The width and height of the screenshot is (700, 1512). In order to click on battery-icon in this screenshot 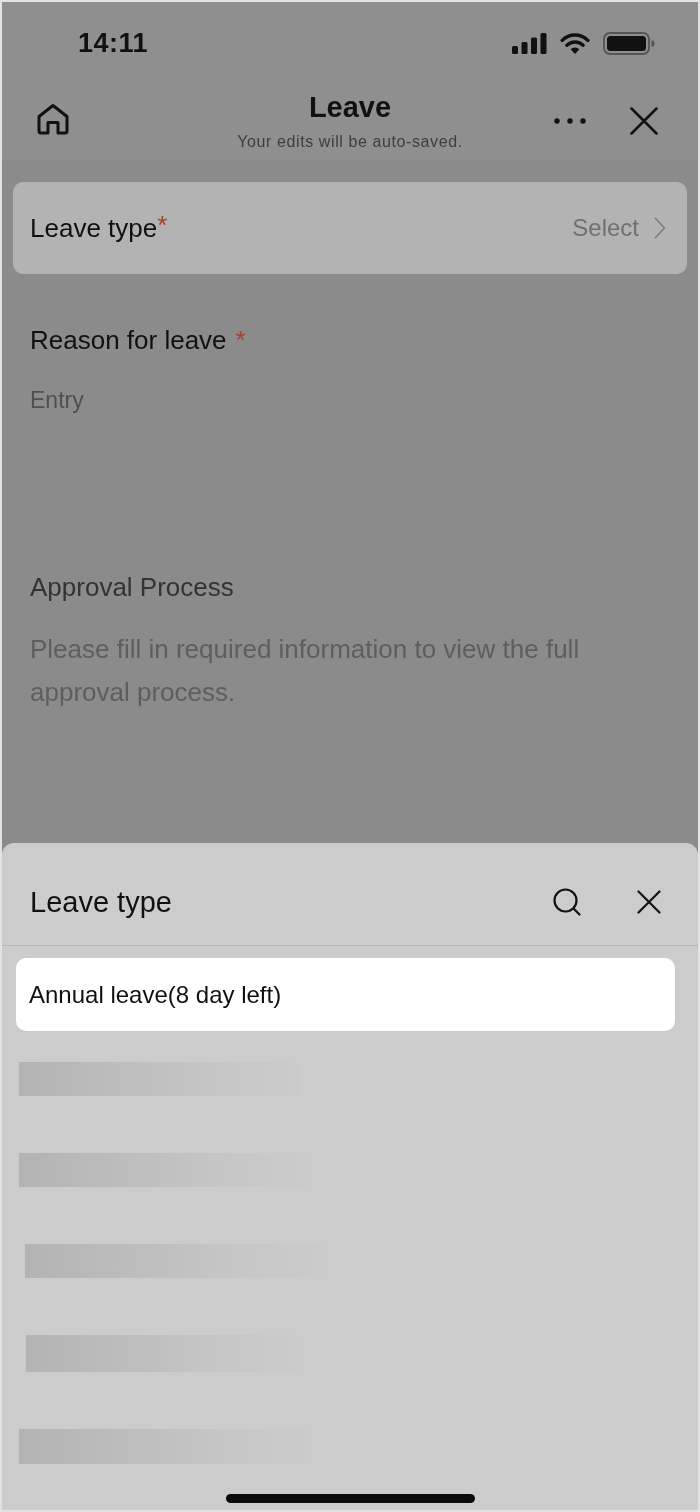, I will do `click(629, 43)`.